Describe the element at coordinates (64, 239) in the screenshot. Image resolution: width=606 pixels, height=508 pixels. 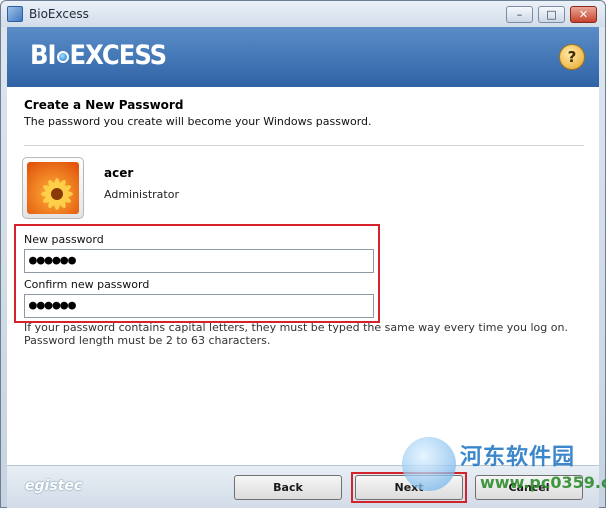
I see `new-password-label: New password` at that location.